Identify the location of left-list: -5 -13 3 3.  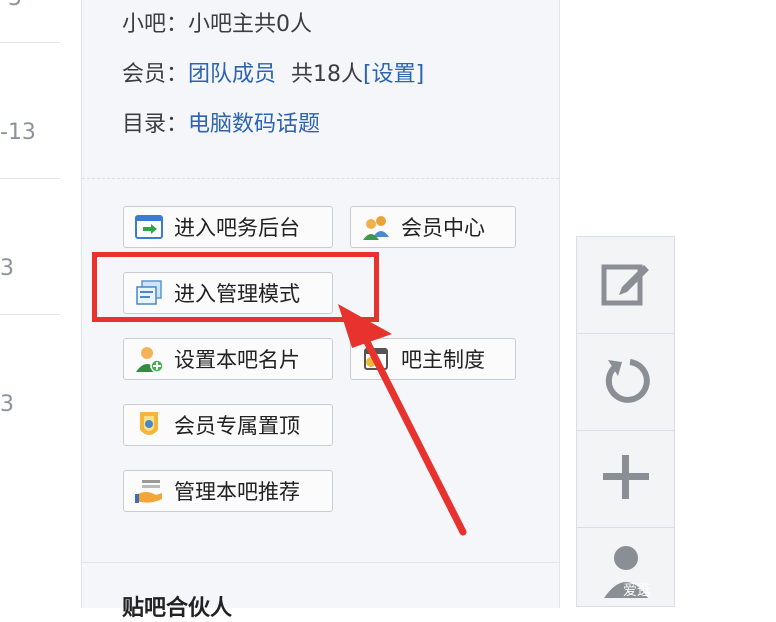
(40, 304).